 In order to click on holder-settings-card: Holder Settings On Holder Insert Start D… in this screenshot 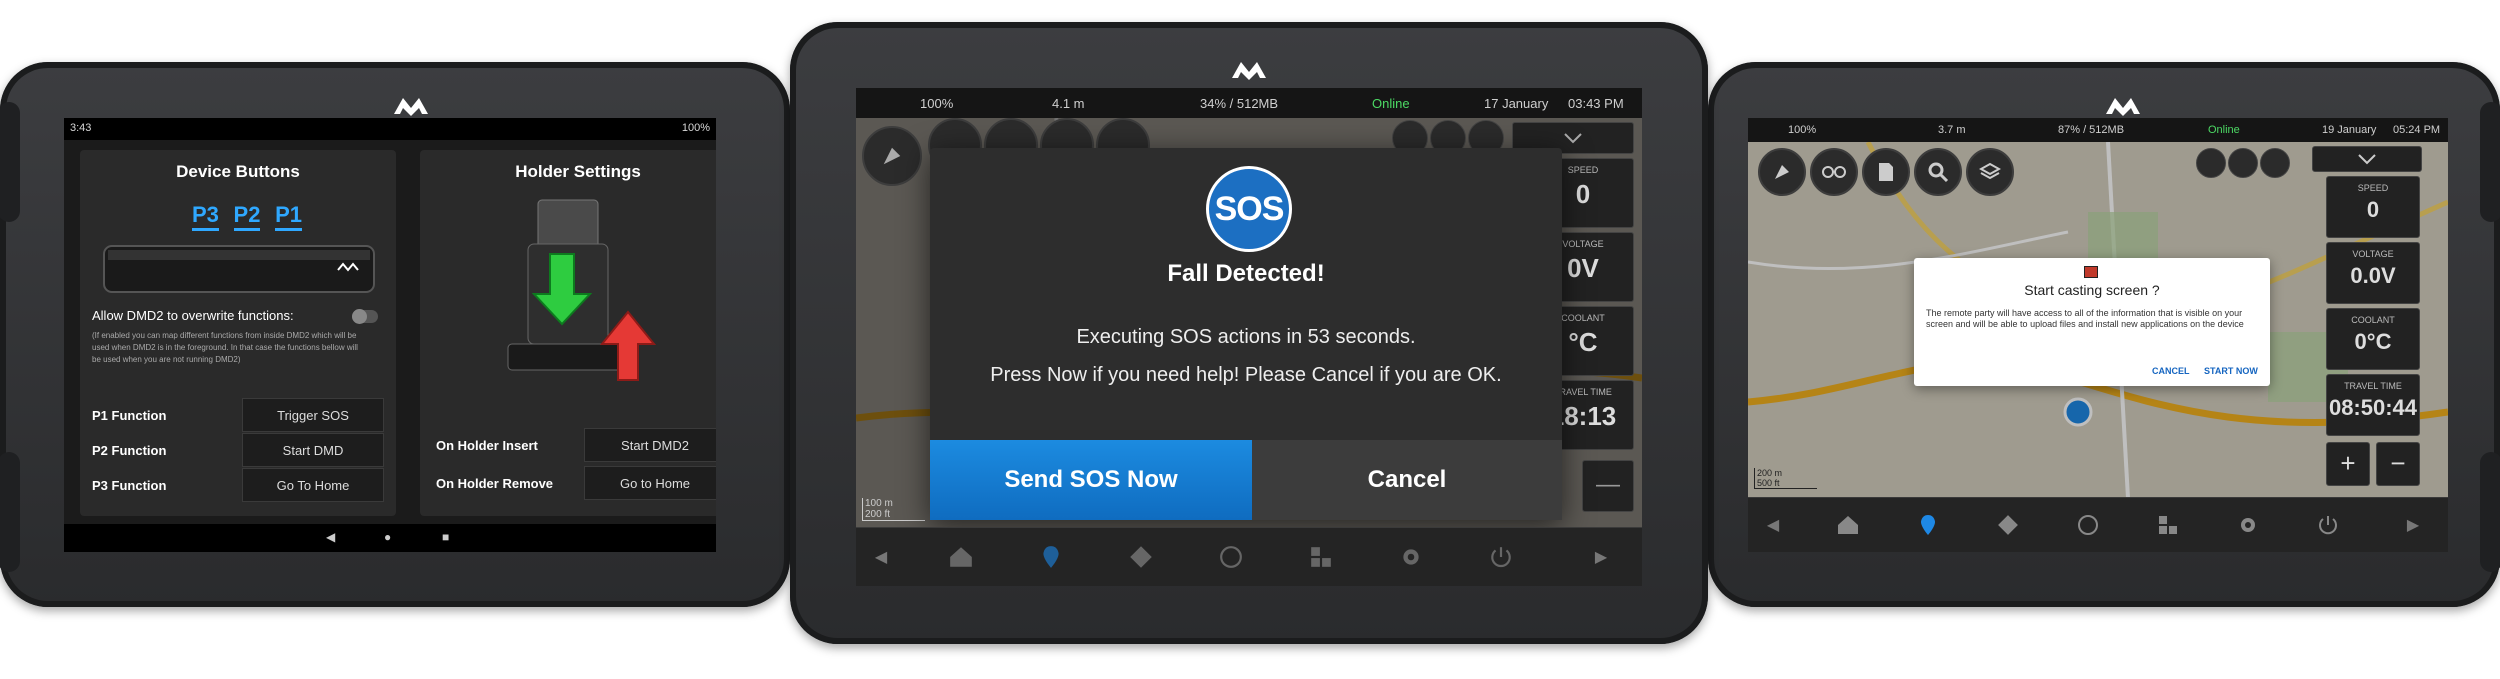, I will do `click(568, 333)`.